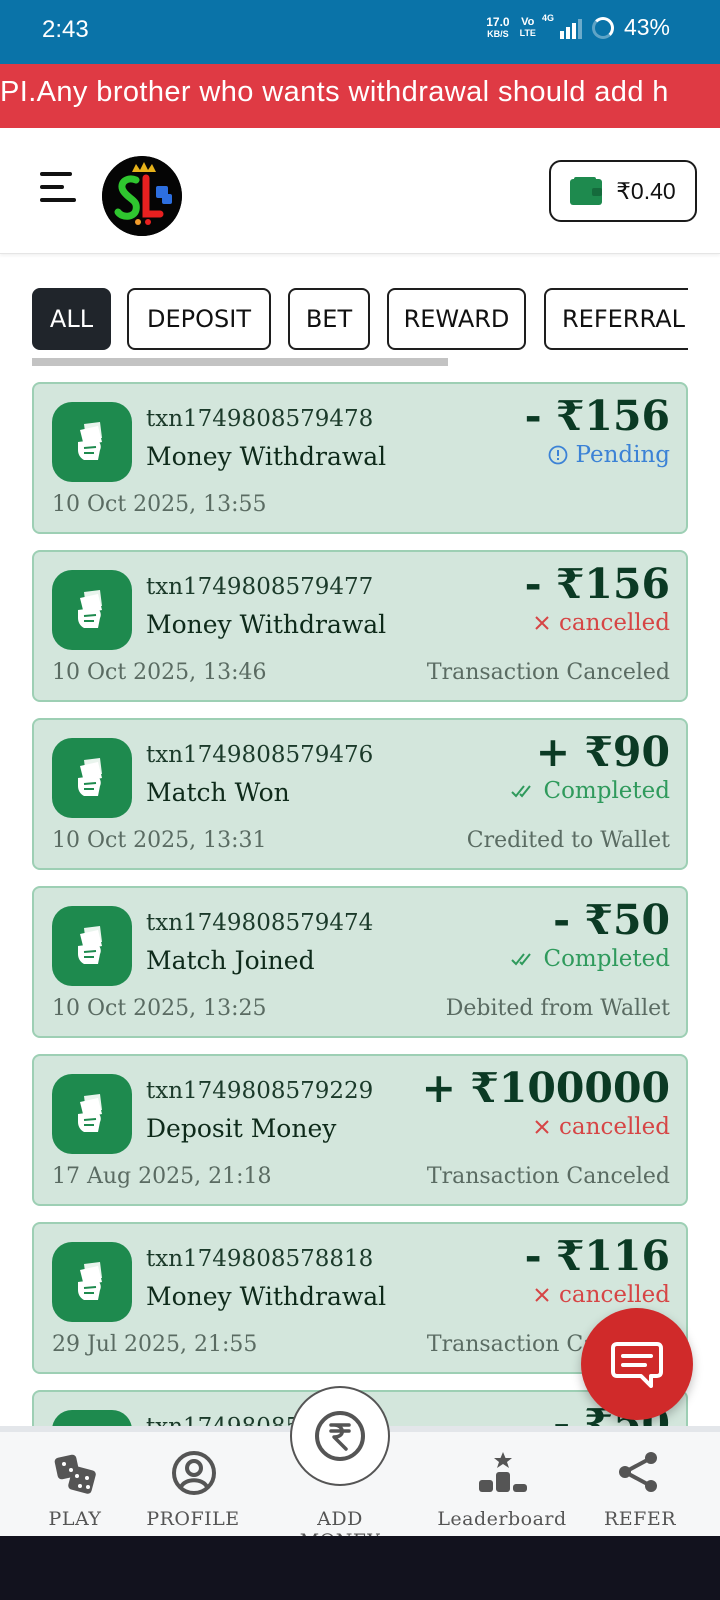 The image size is (720, 1600). Describe the element at coordinates (586, 191) in the screenshot. I see `wallet-icon` at that location.